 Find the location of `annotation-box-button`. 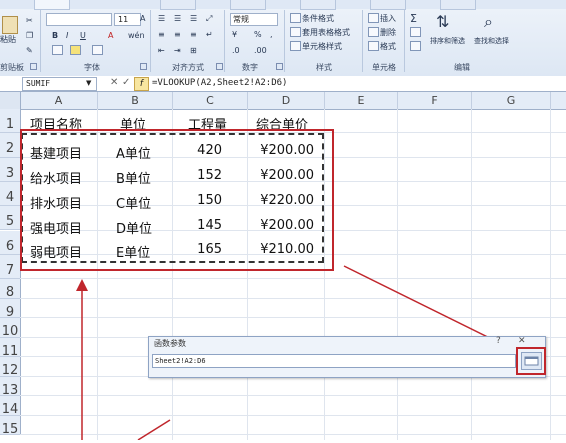

annotation-box-button is located at coordinates (531, 361).